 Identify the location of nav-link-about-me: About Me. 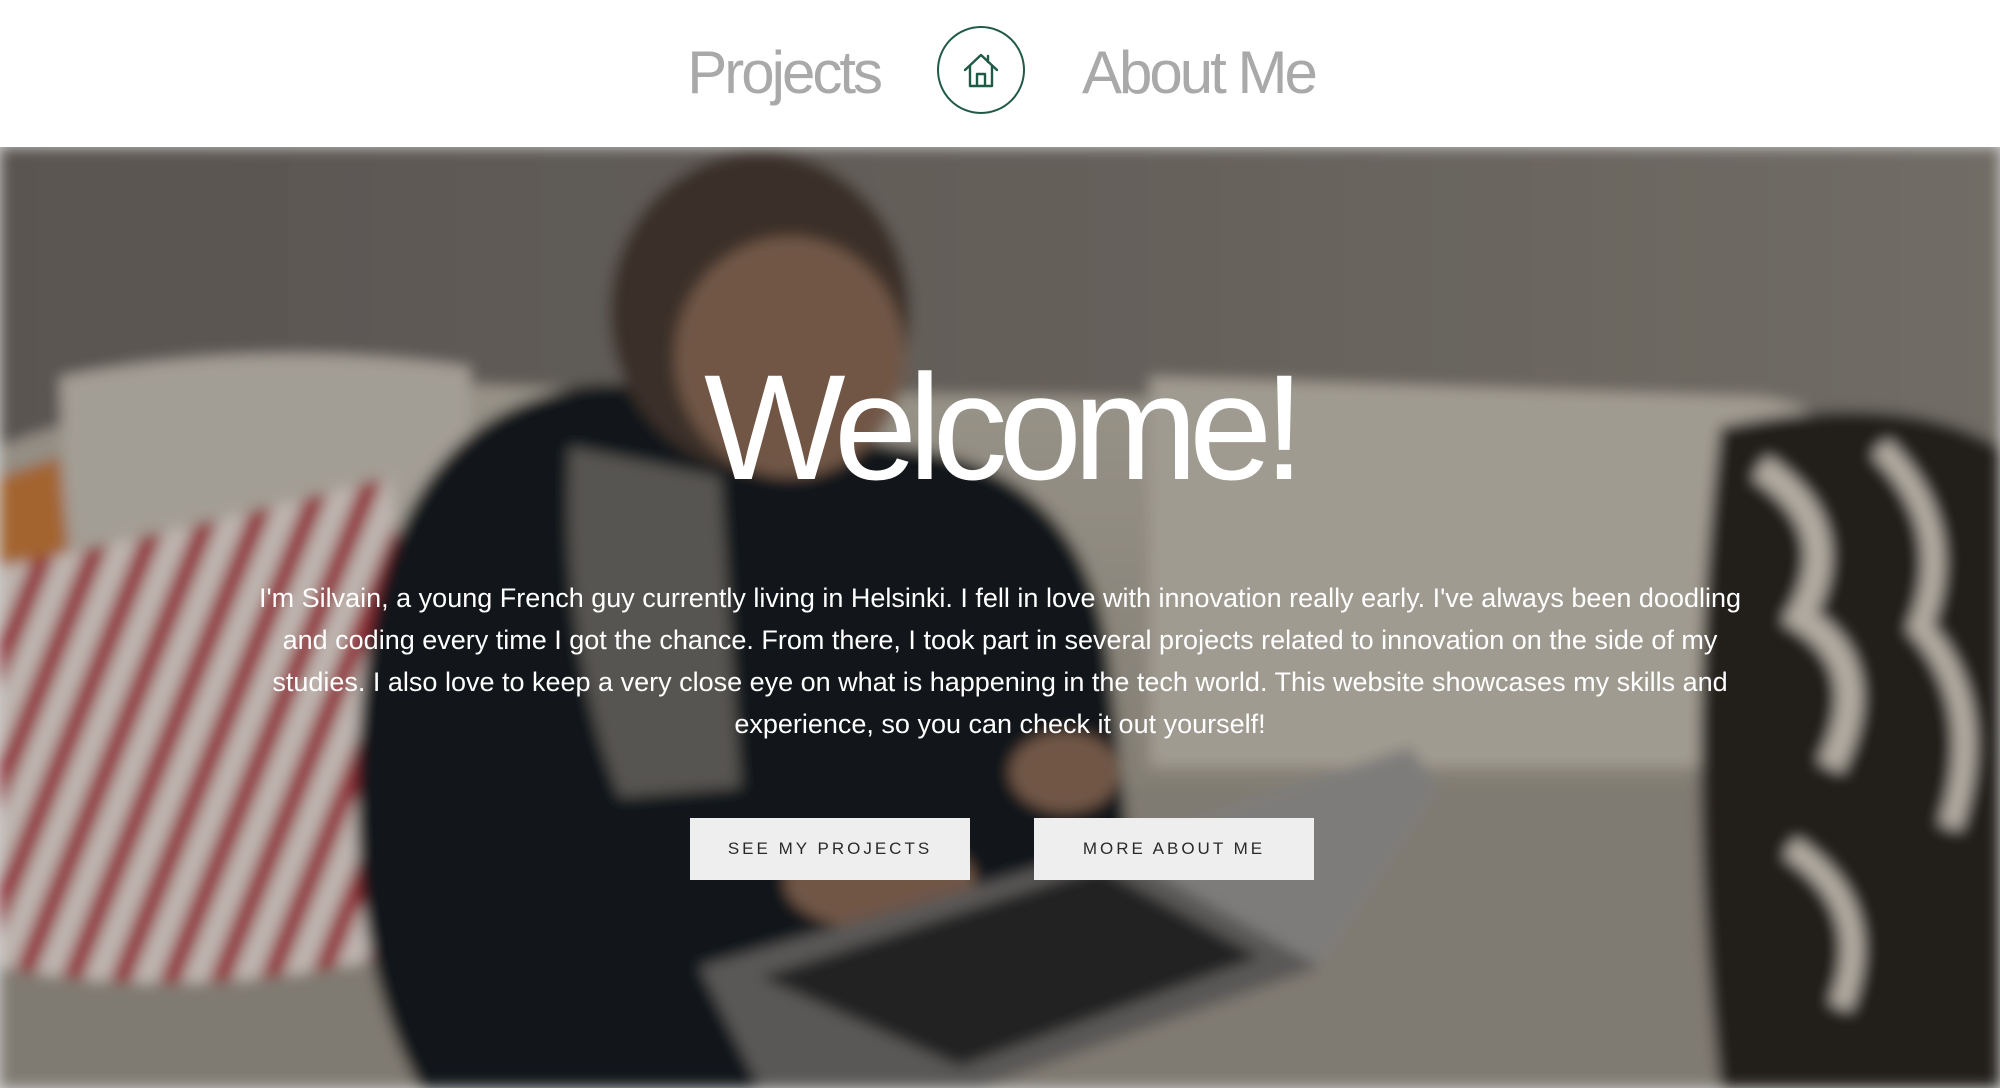
(1200, 73).